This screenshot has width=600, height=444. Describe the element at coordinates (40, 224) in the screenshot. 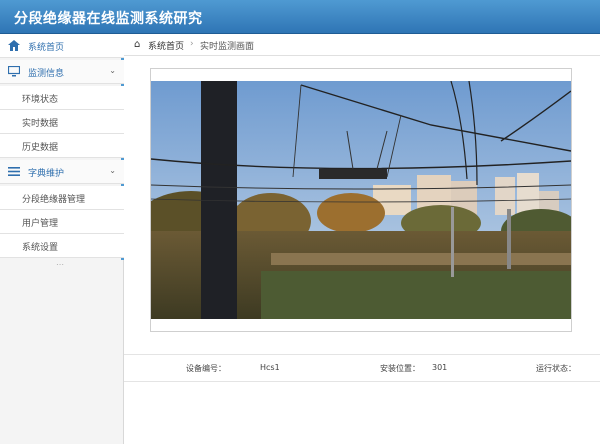

I see `sidebar-item-label: 用户管理` at that location.